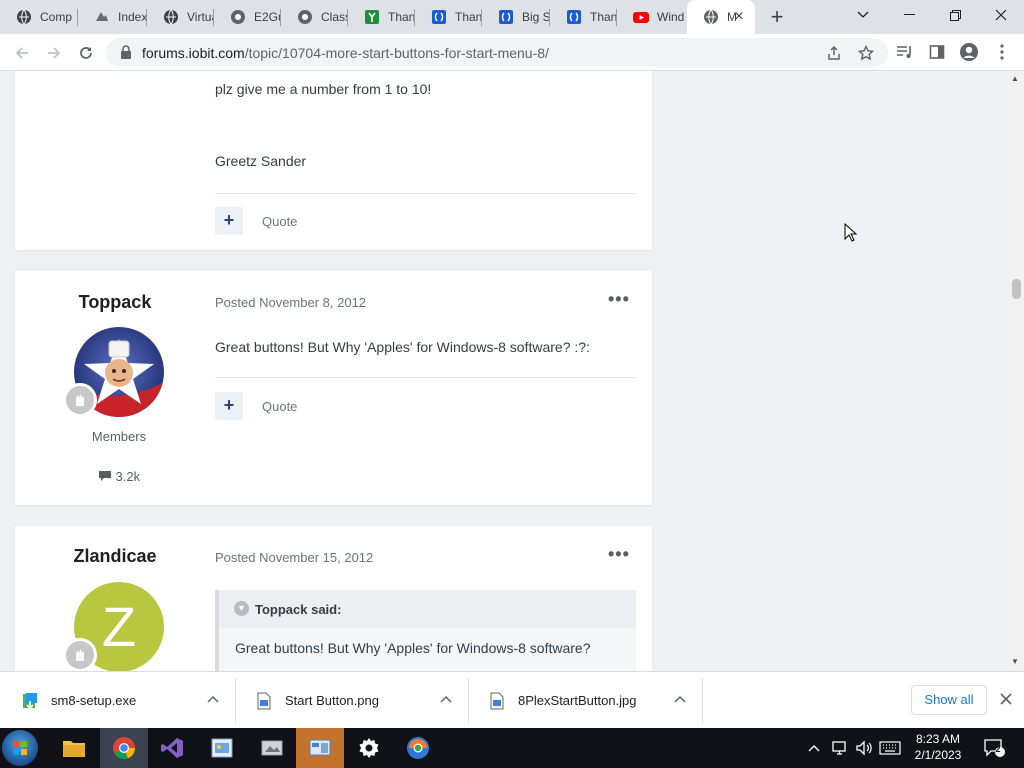  I want to click on tab-wind: Wind, so click(651, 17).